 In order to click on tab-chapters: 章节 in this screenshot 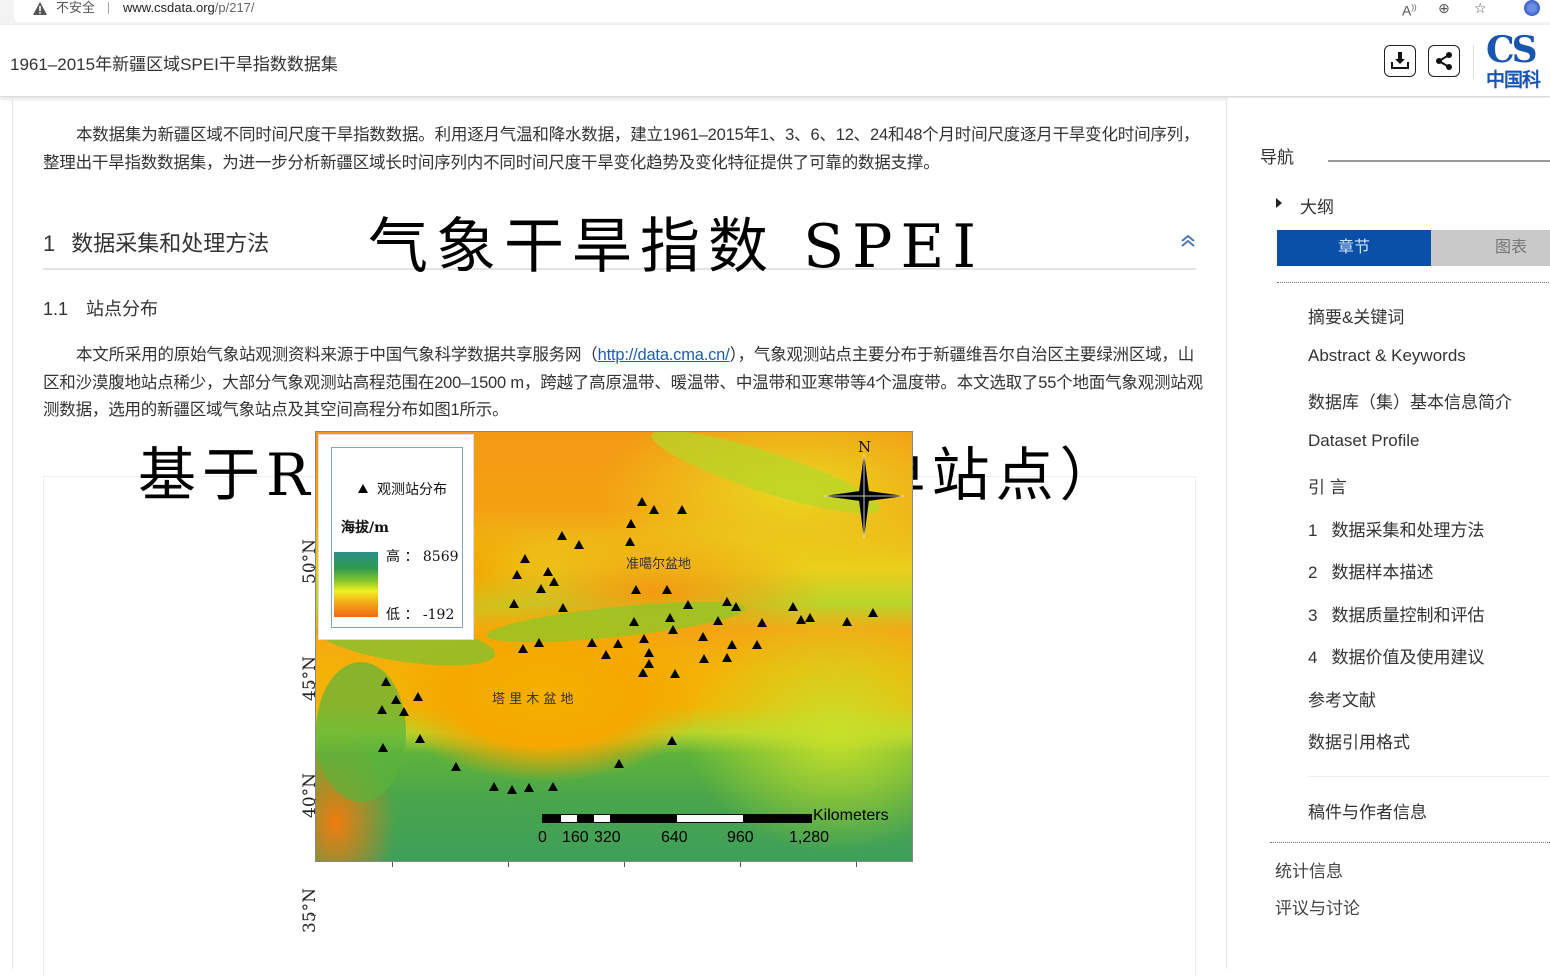, I will do `click(1354, 248)`.